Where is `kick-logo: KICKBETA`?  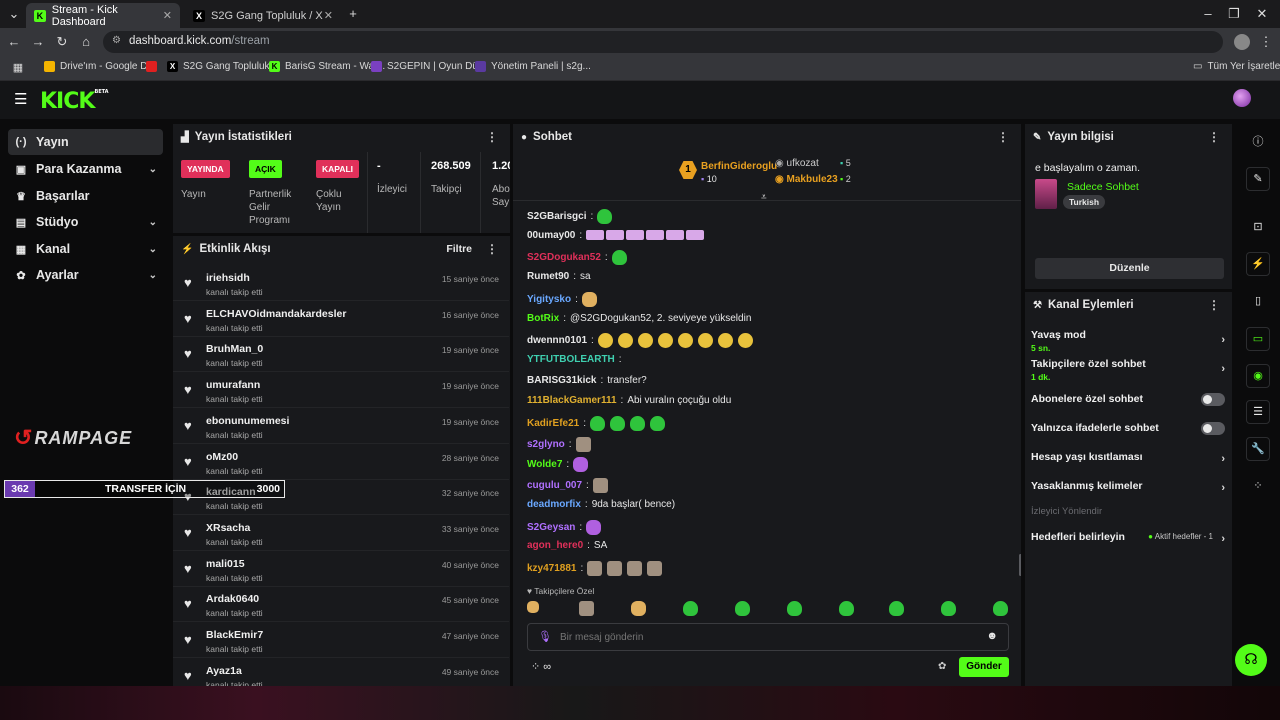 kick-logo: KICKBETA is located at coordinates (74, 101).